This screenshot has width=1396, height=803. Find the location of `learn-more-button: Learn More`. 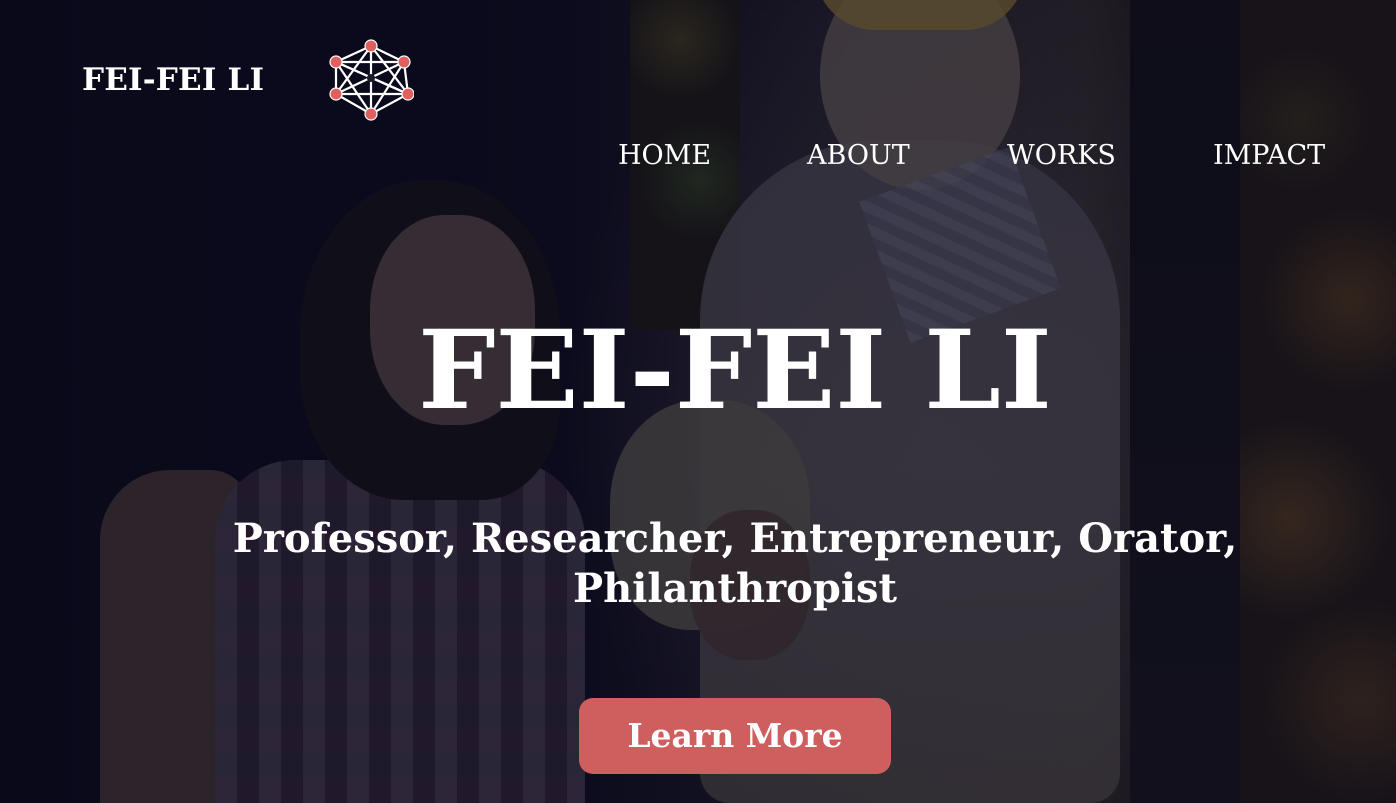

learn-more-button: Learn More is located at coordinates (735, 736).